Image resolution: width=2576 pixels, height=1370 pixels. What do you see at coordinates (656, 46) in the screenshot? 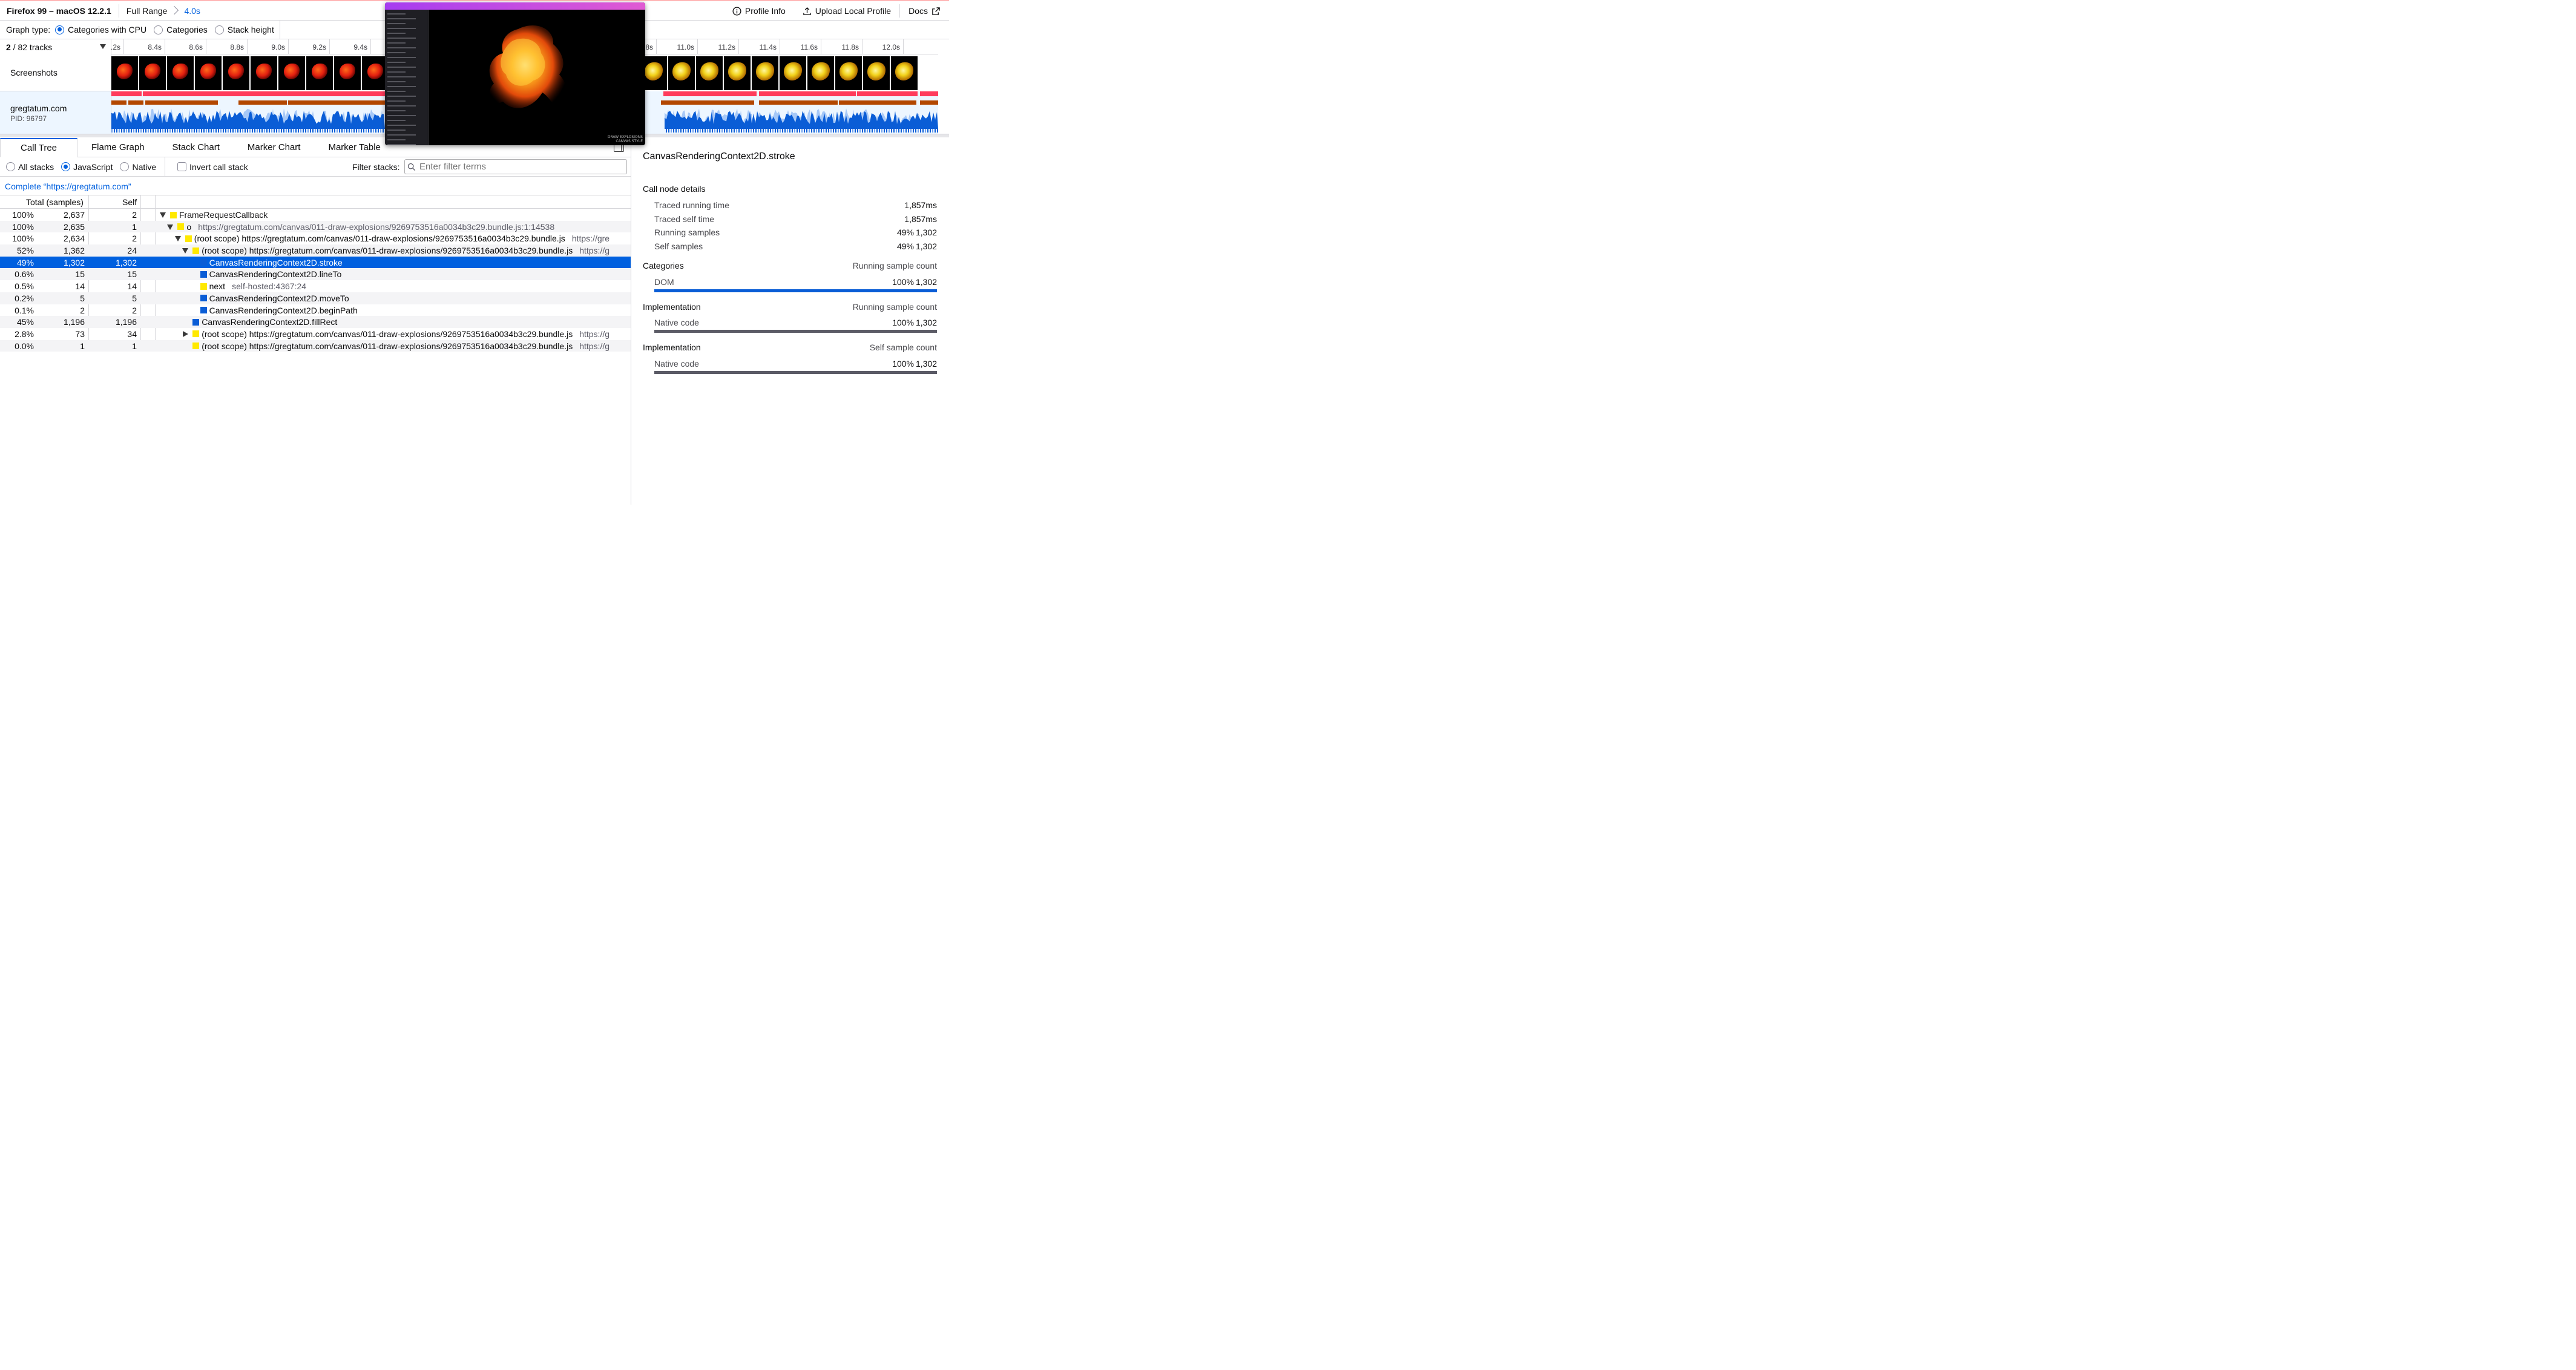
I see `ruler-tick` at bounding box center [656, 46].